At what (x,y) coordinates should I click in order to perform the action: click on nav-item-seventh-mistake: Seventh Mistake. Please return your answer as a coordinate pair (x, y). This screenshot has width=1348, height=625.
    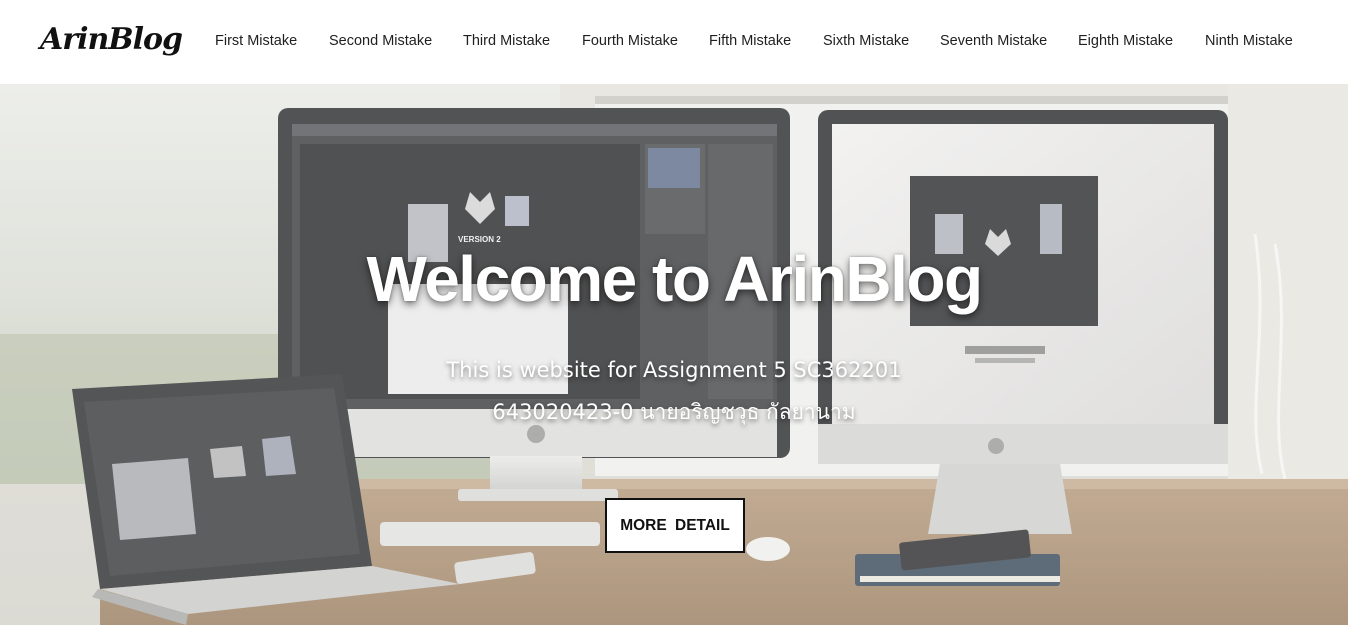
    Looking at the image, I should click on (993, 41).